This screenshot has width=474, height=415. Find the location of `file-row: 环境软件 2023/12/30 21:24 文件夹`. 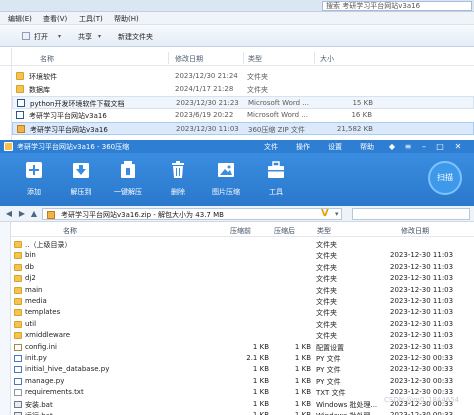

file-row: 环境软件 2023/12/30 21:24 文件夹 is located at coordinates (243, 76).